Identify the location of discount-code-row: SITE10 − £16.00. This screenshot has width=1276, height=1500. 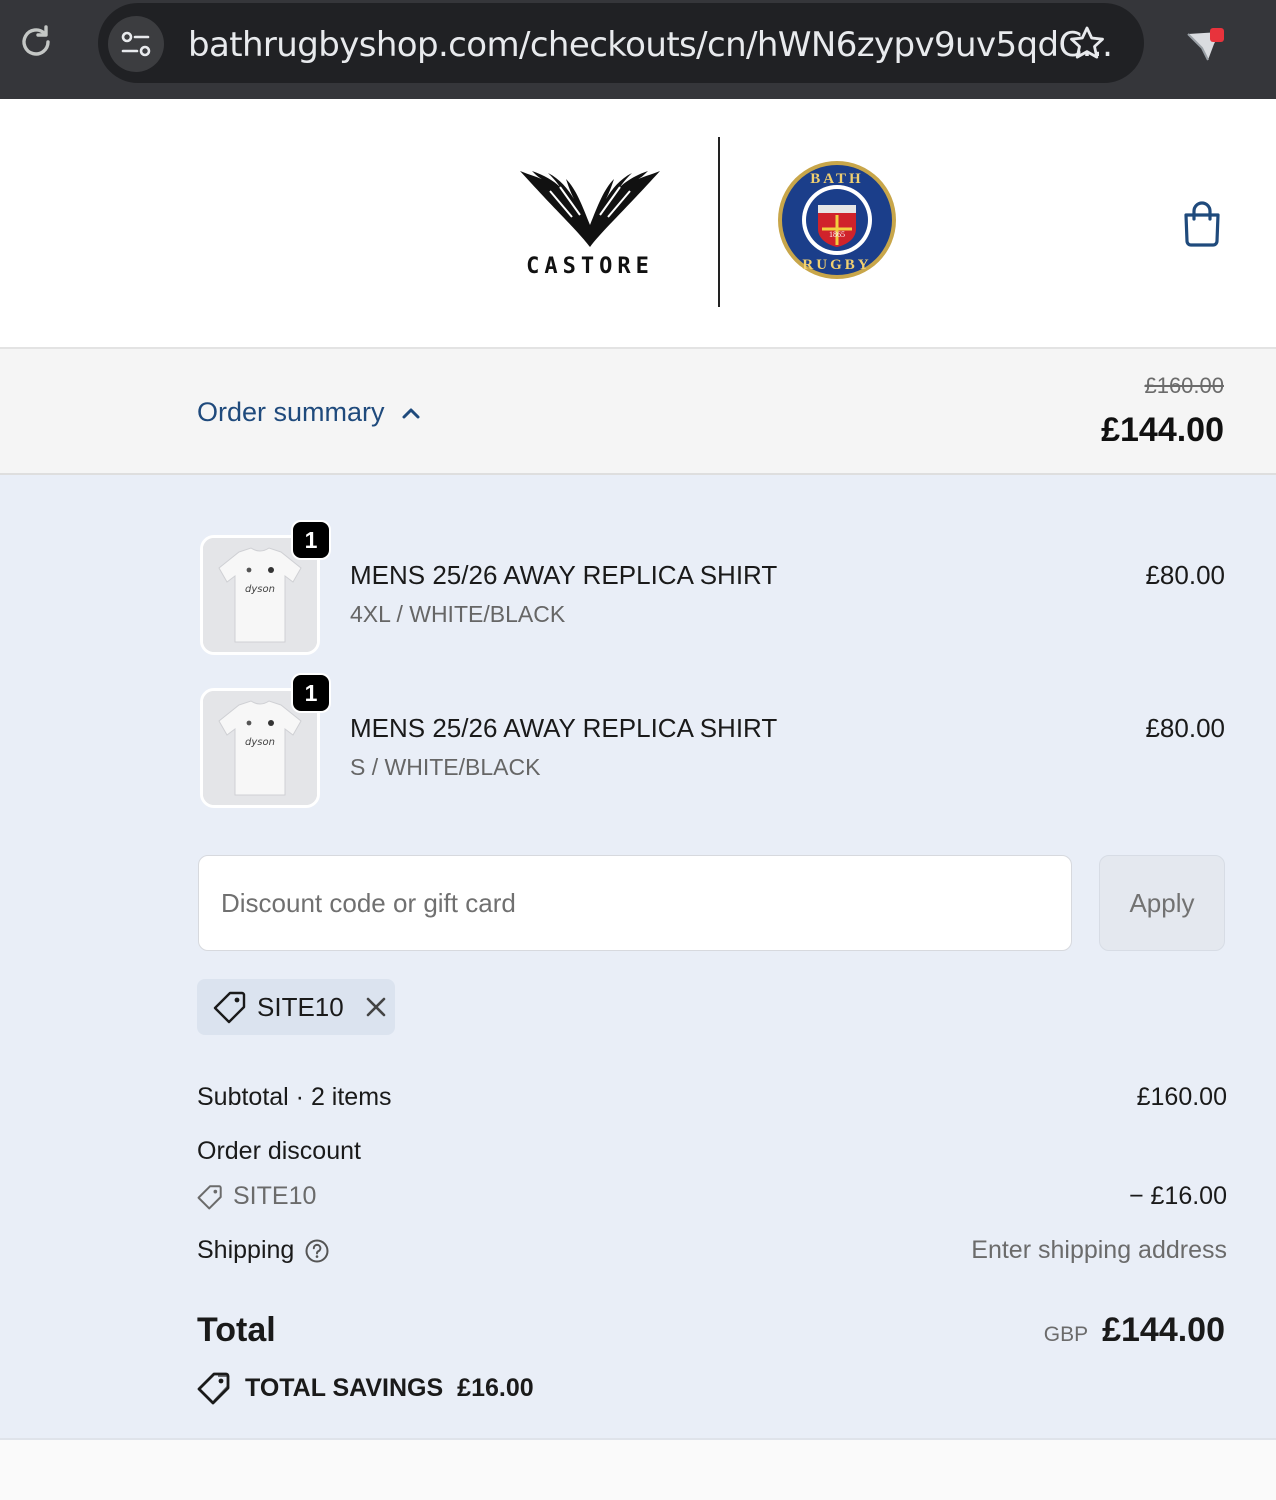
(712, 1196).